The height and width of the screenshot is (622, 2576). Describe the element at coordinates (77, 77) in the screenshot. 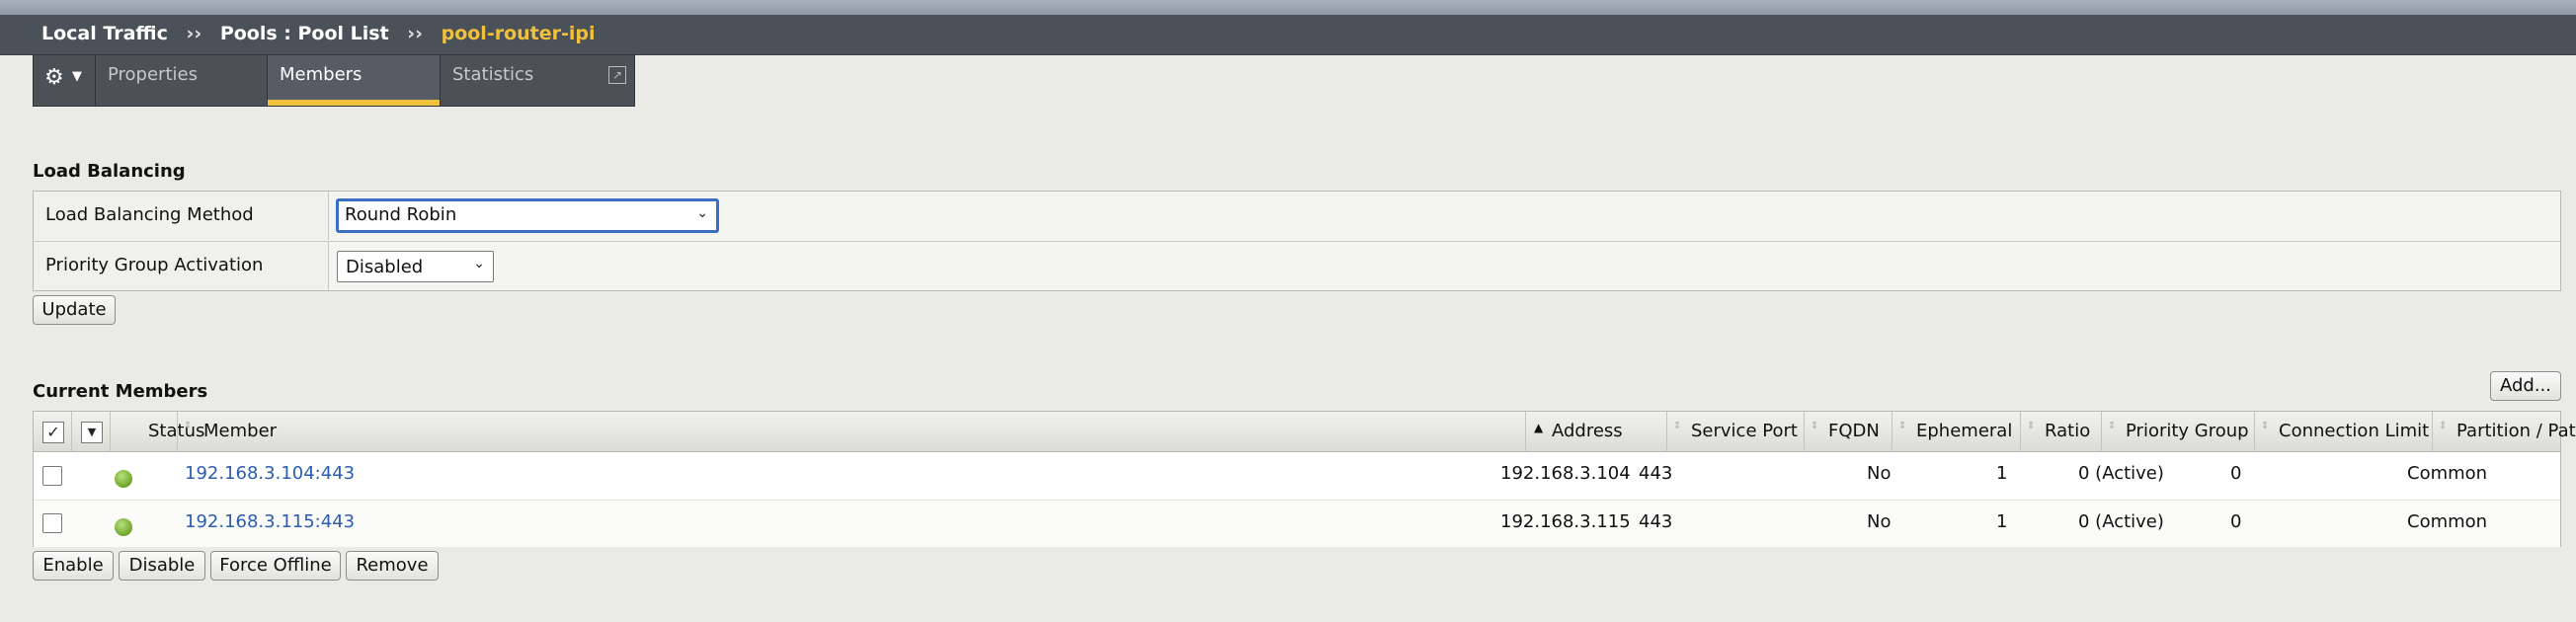

I see `caret-down-icon: ▼` at that location.